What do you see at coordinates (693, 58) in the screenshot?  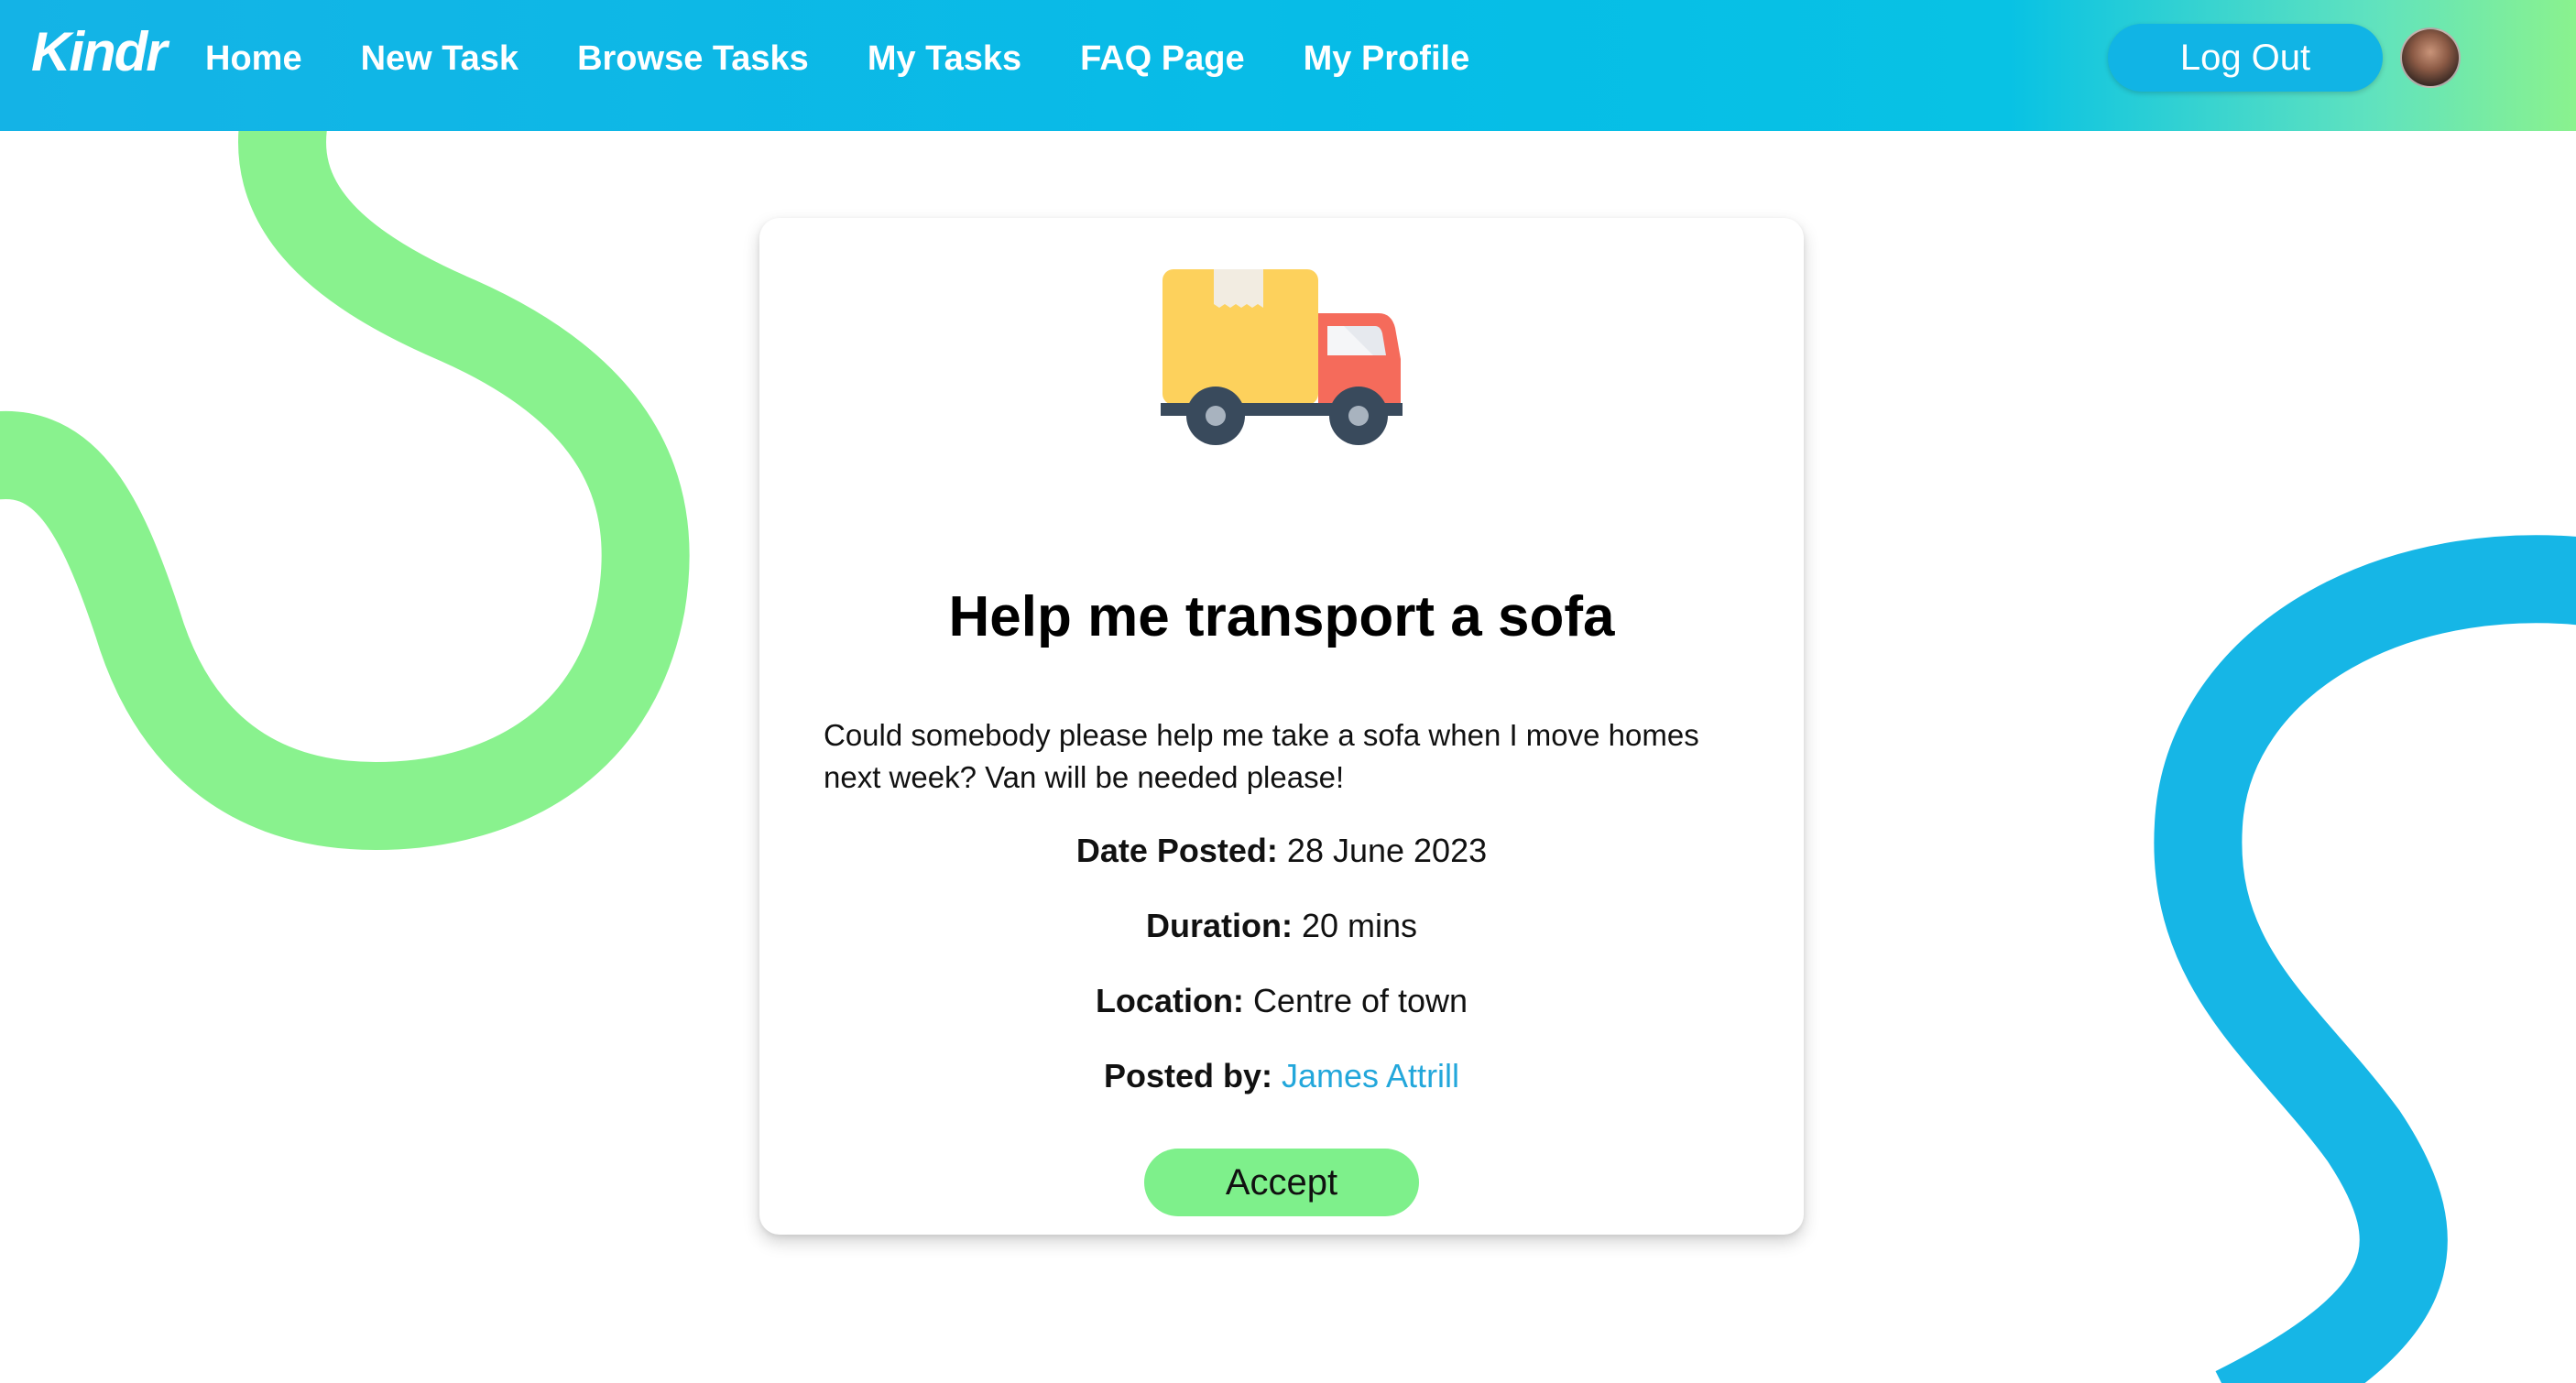 I see `nav-browse-tasks: Browse Tasks` at bounding box center [693, 58].